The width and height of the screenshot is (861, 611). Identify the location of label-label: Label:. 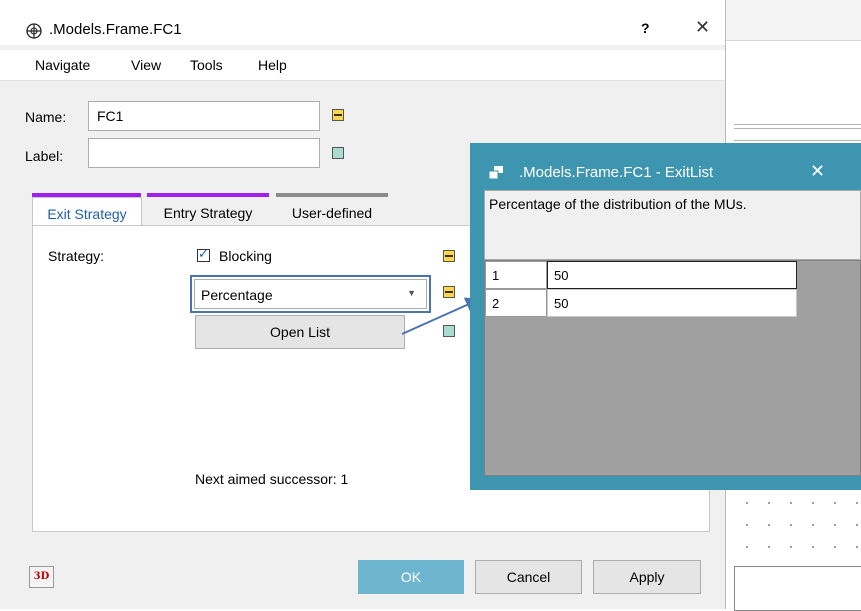
(44, 156).